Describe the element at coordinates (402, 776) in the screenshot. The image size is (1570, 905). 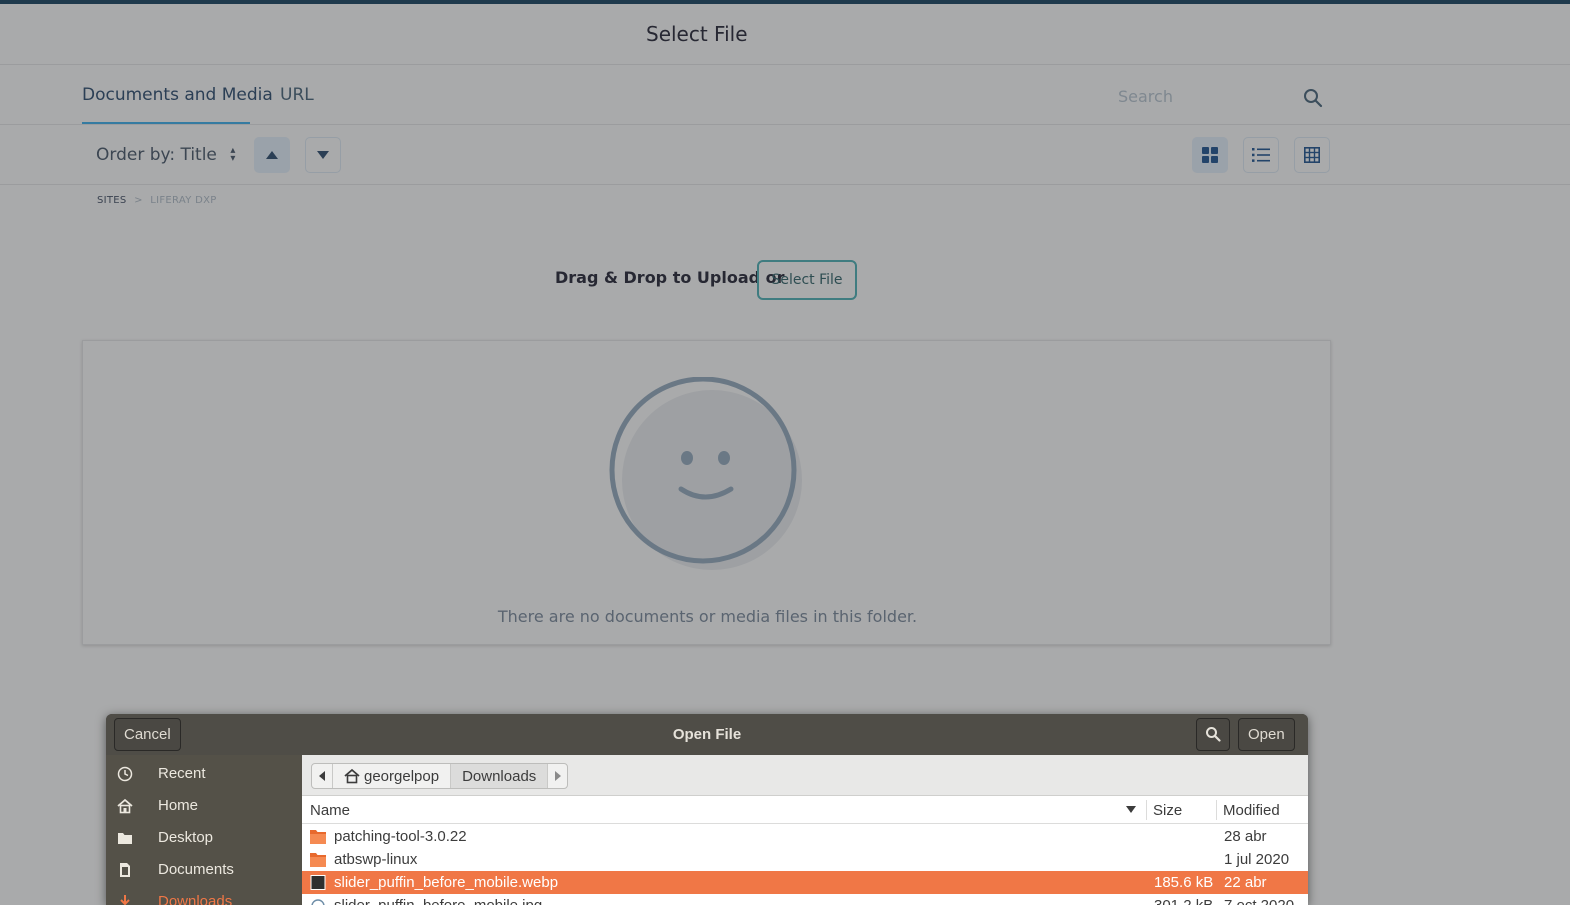
I see `path-segment-label: georgelpop` at that location.